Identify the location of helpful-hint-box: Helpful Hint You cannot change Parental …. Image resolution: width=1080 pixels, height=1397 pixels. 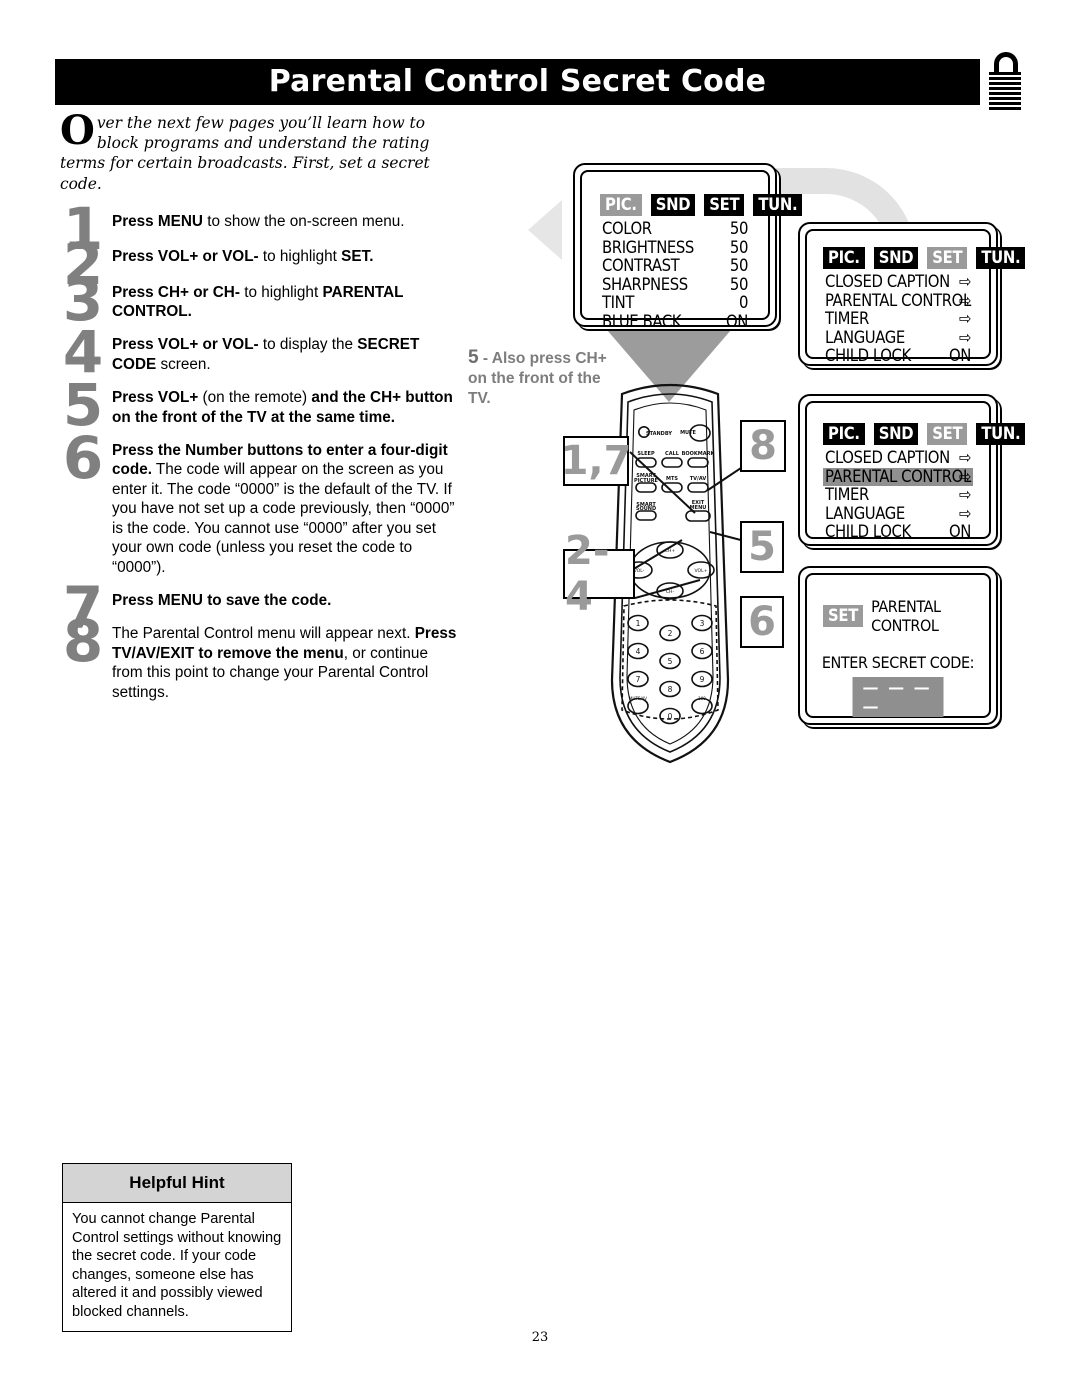
(177, 1247).